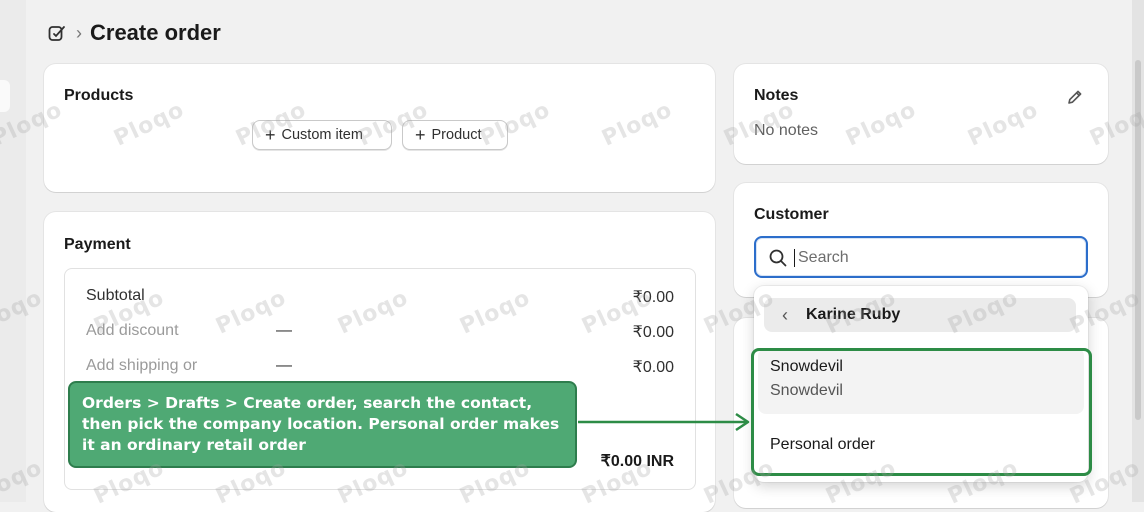 This screenshot has width=1144, height=512. I want to click on shipping-dash: —, so click(284, 365).